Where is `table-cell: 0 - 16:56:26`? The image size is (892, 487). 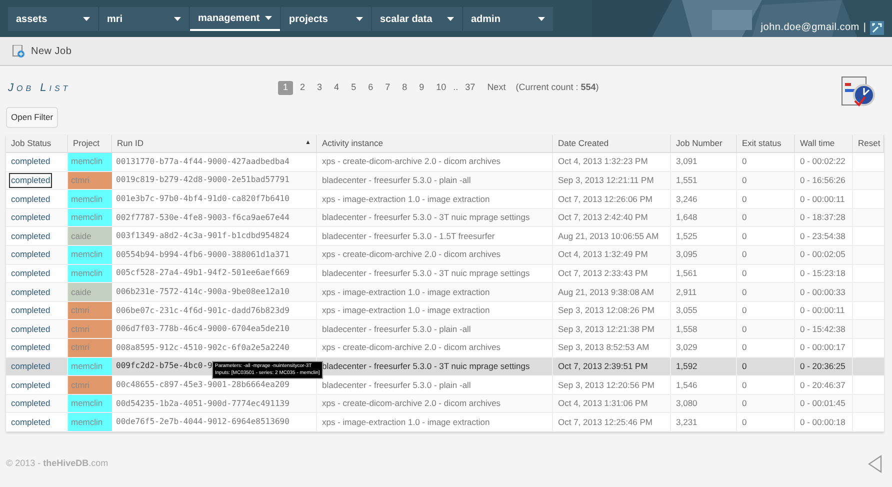 table-cell: 0 - 16:56:26 is located at coordinates (823, 180).